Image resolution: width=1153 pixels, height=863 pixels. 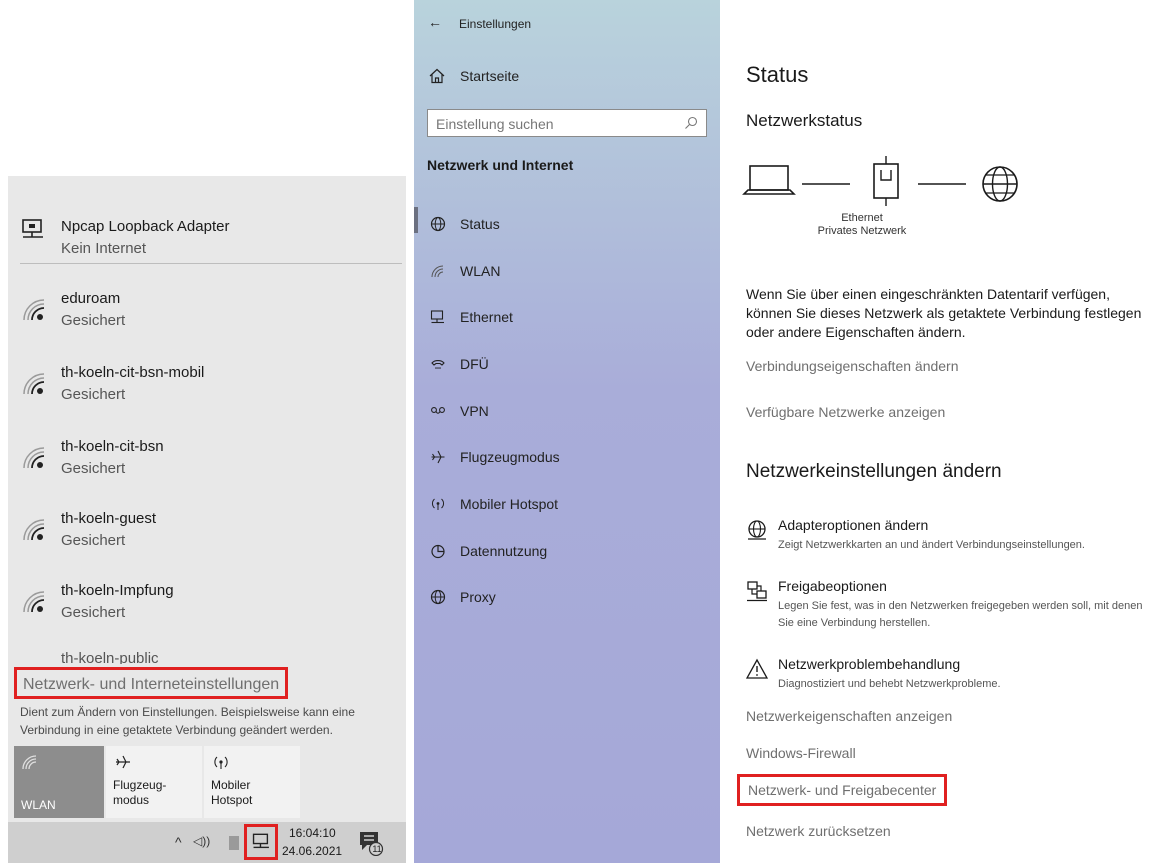 I want to click on wifi-network-item: th-koeln-cit-bsn Gesichert, so click(x=207, y=468).